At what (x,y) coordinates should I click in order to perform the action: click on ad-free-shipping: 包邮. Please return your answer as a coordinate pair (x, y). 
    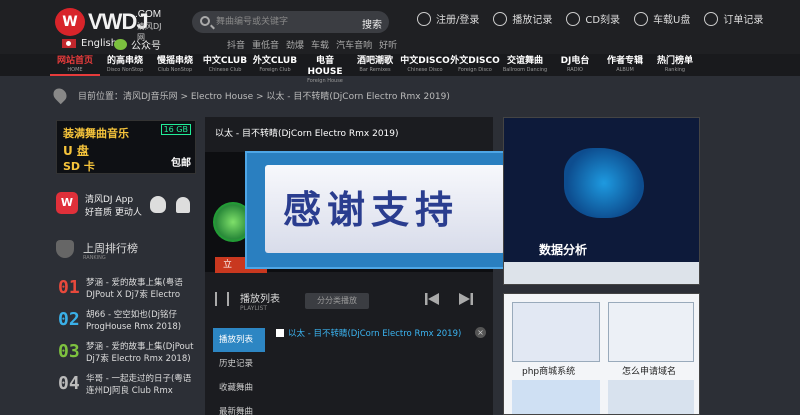
    Looking at the image, I should click on (181, 163).